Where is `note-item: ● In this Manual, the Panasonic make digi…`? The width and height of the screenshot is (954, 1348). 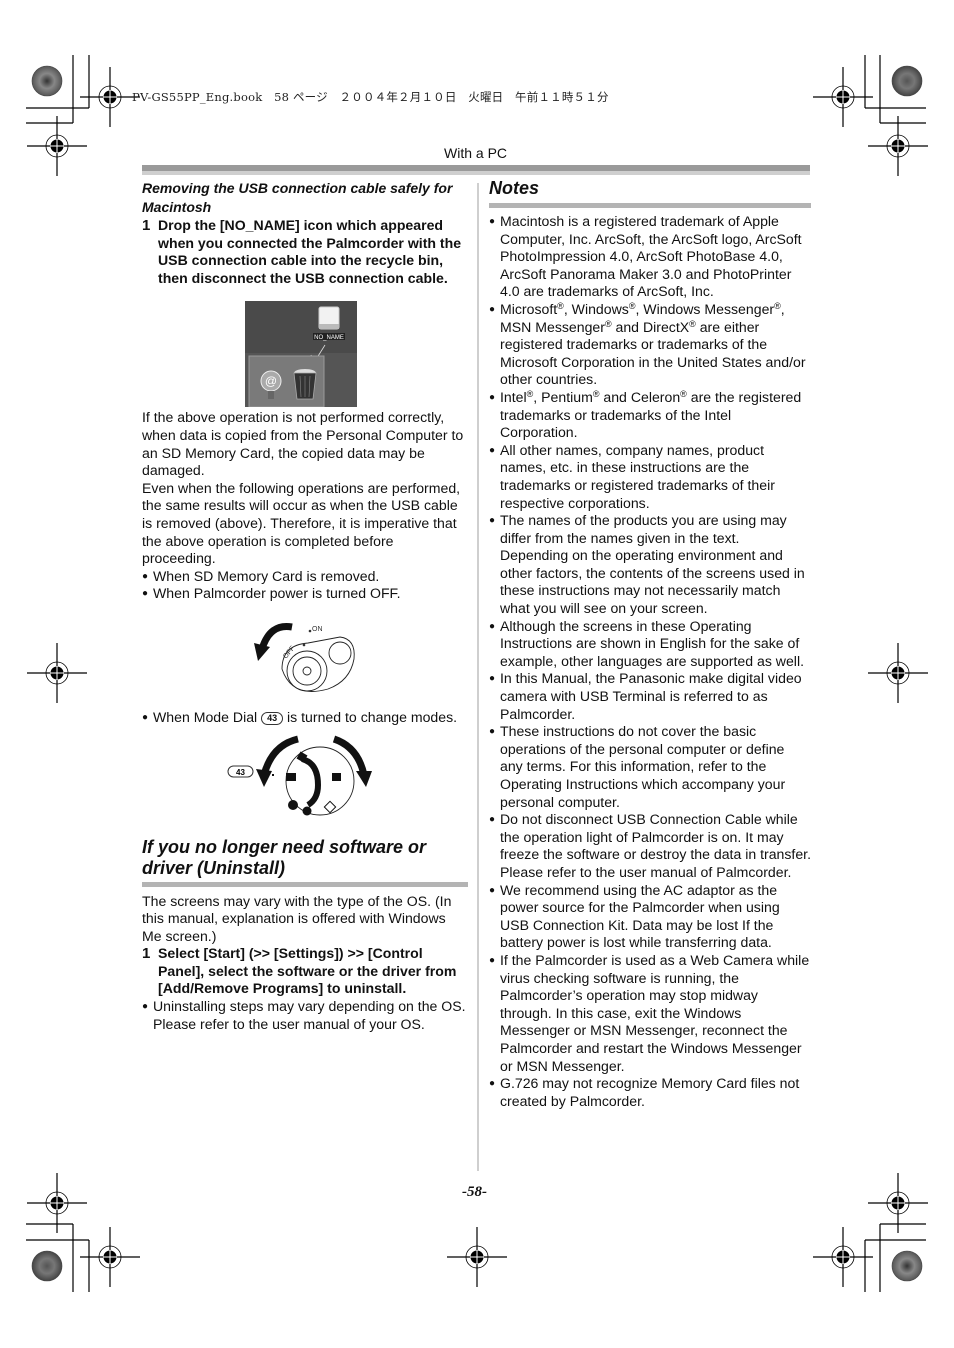
note-item: ● In this Manual, the Panasonic make digi… is located at coordinates (645, 696).